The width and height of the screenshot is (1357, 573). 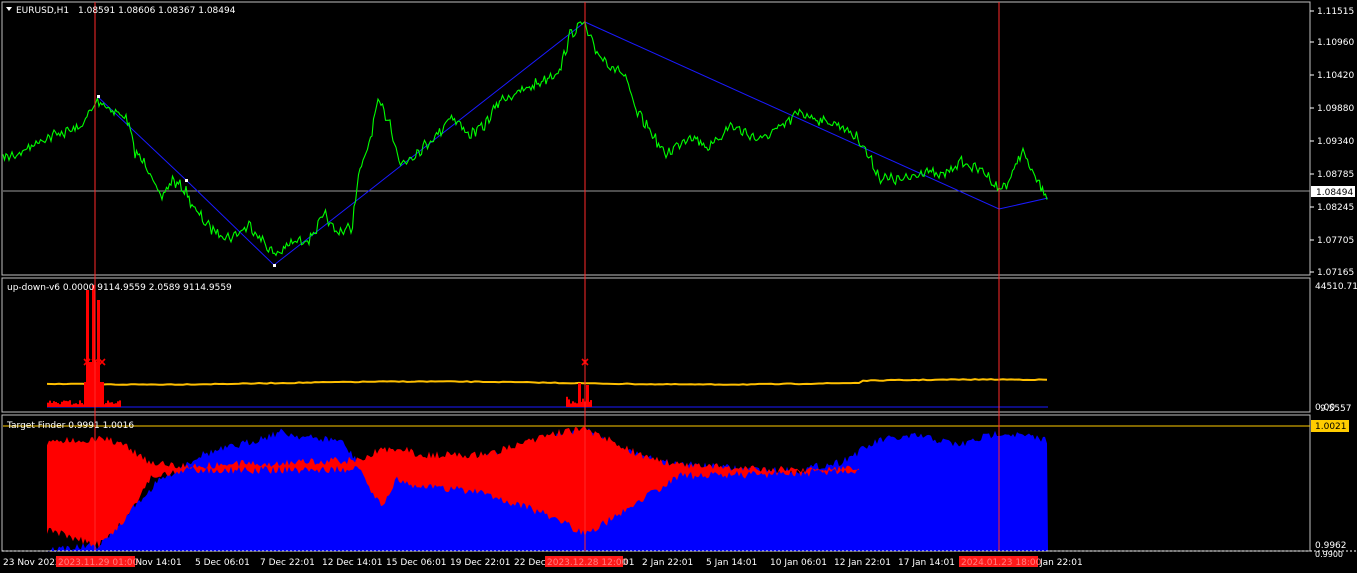 What do you see at coordinates (287, 563) in the screenshot?
I see `time-tick: 7 Dec 22:01` at bounding box center [287, 563].